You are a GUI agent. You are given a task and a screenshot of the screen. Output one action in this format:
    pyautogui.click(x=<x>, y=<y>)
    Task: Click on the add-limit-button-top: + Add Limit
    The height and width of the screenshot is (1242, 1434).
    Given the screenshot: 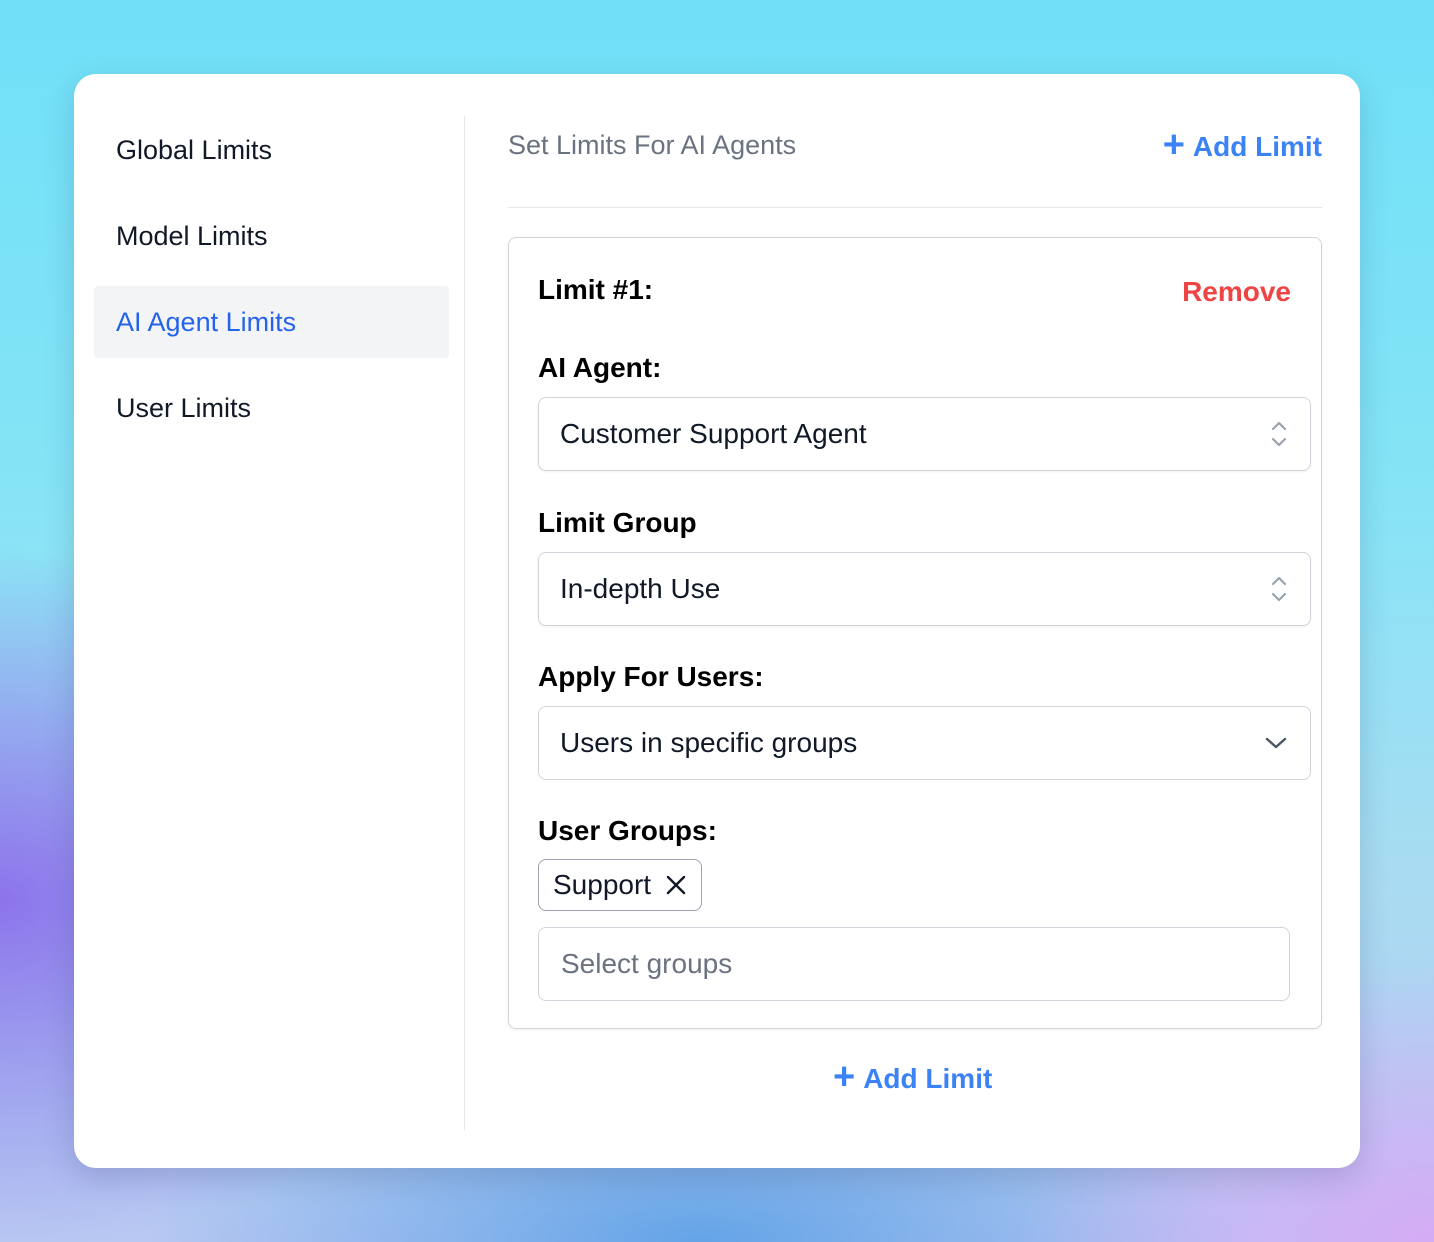 What is the action you would take?
    pyautogui.click(x=1242, y=145)
    